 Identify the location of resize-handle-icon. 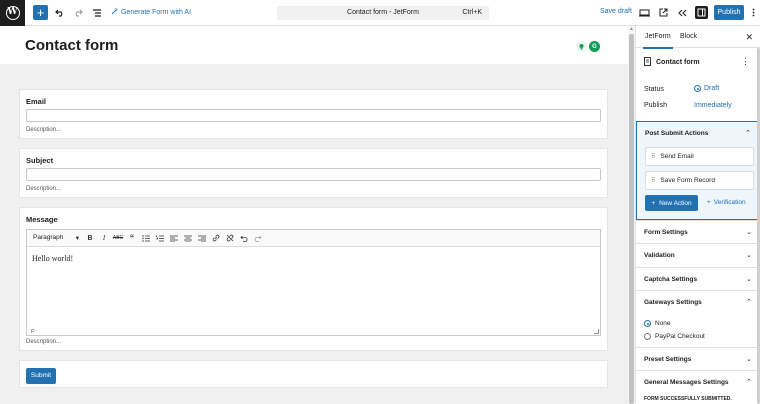
(596, 331).